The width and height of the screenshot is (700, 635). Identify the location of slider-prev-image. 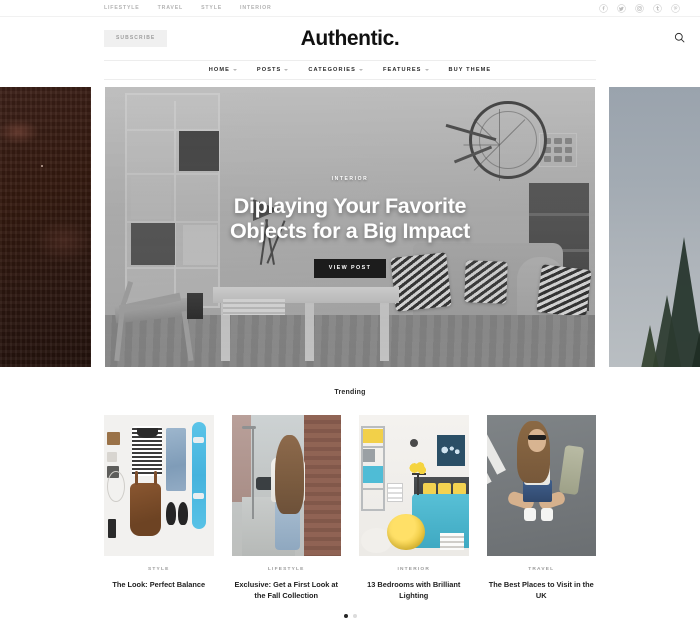
(45, 227).